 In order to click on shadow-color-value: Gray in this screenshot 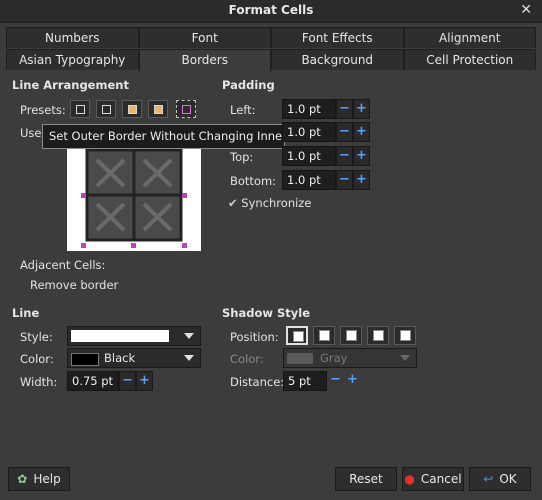, I will do `click(334, 358)`.